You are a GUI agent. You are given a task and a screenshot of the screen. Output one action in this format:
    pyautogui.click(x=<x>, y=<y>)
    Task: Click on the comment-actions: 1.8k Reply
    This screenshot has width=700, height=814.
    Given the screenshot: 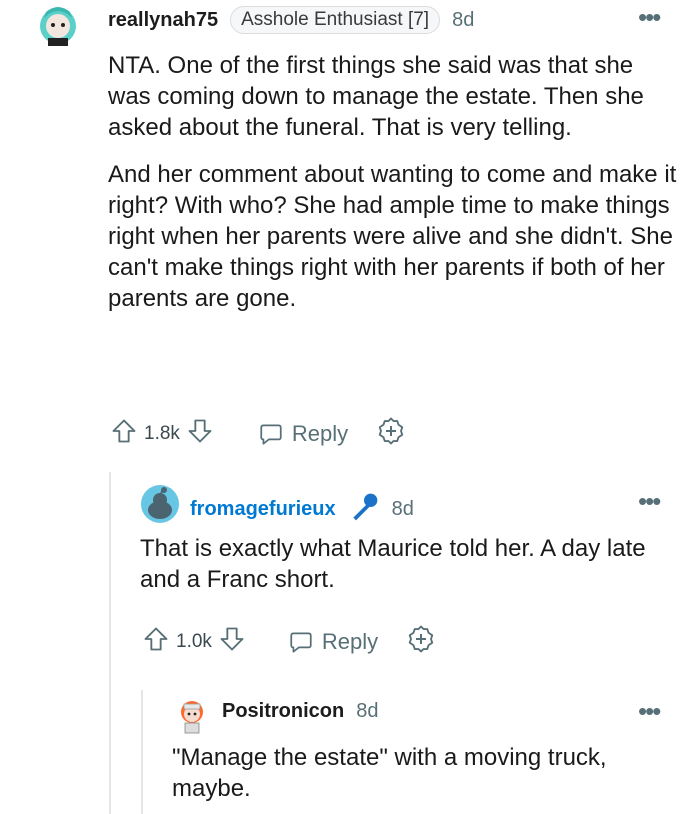 What is the action you would take?
    pyautogui.click(x=258, y=434)
    